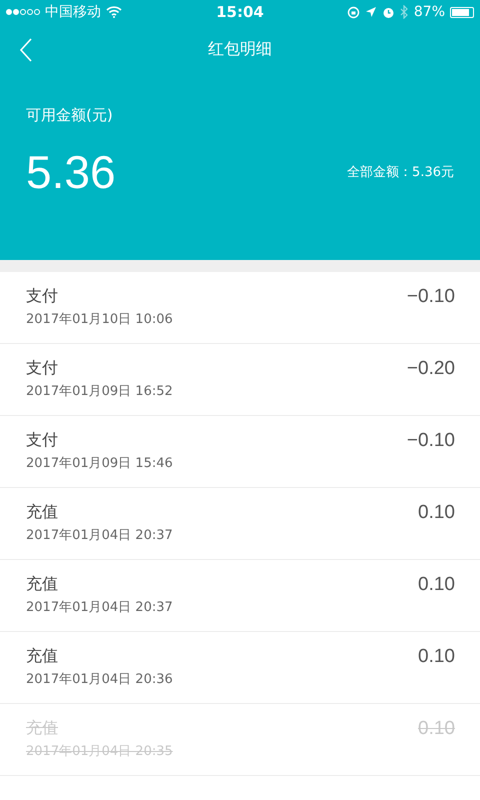  What do you see at coordinates (240, 49) in the screenshot?
I see `page-title: 红包明细` at bounding box center [240, 49].